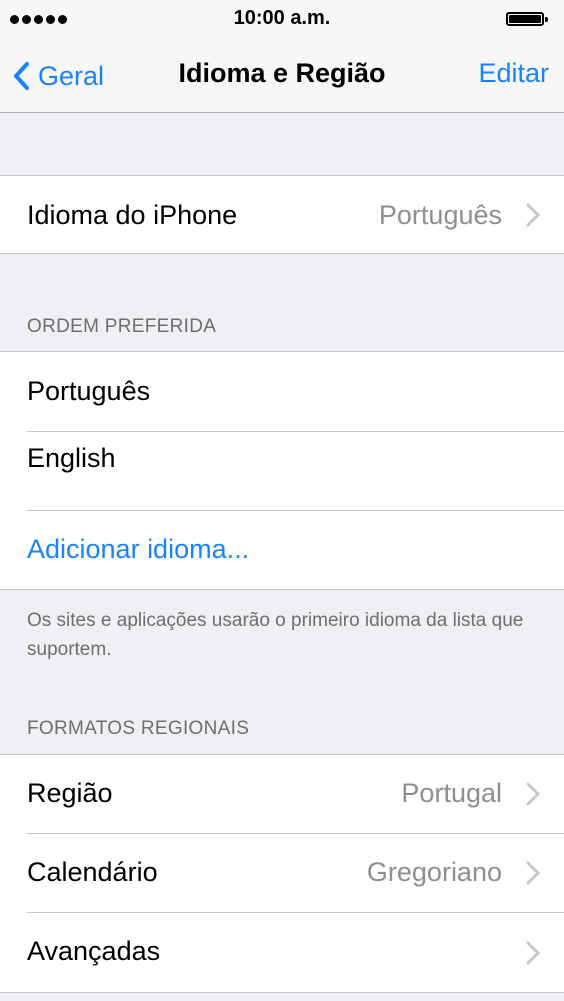 The width and height of the screenshot is (564, 1001). Describe the element at coordinates (513, 73) in the screenshot. I see `edit-button: Editar` at that location.